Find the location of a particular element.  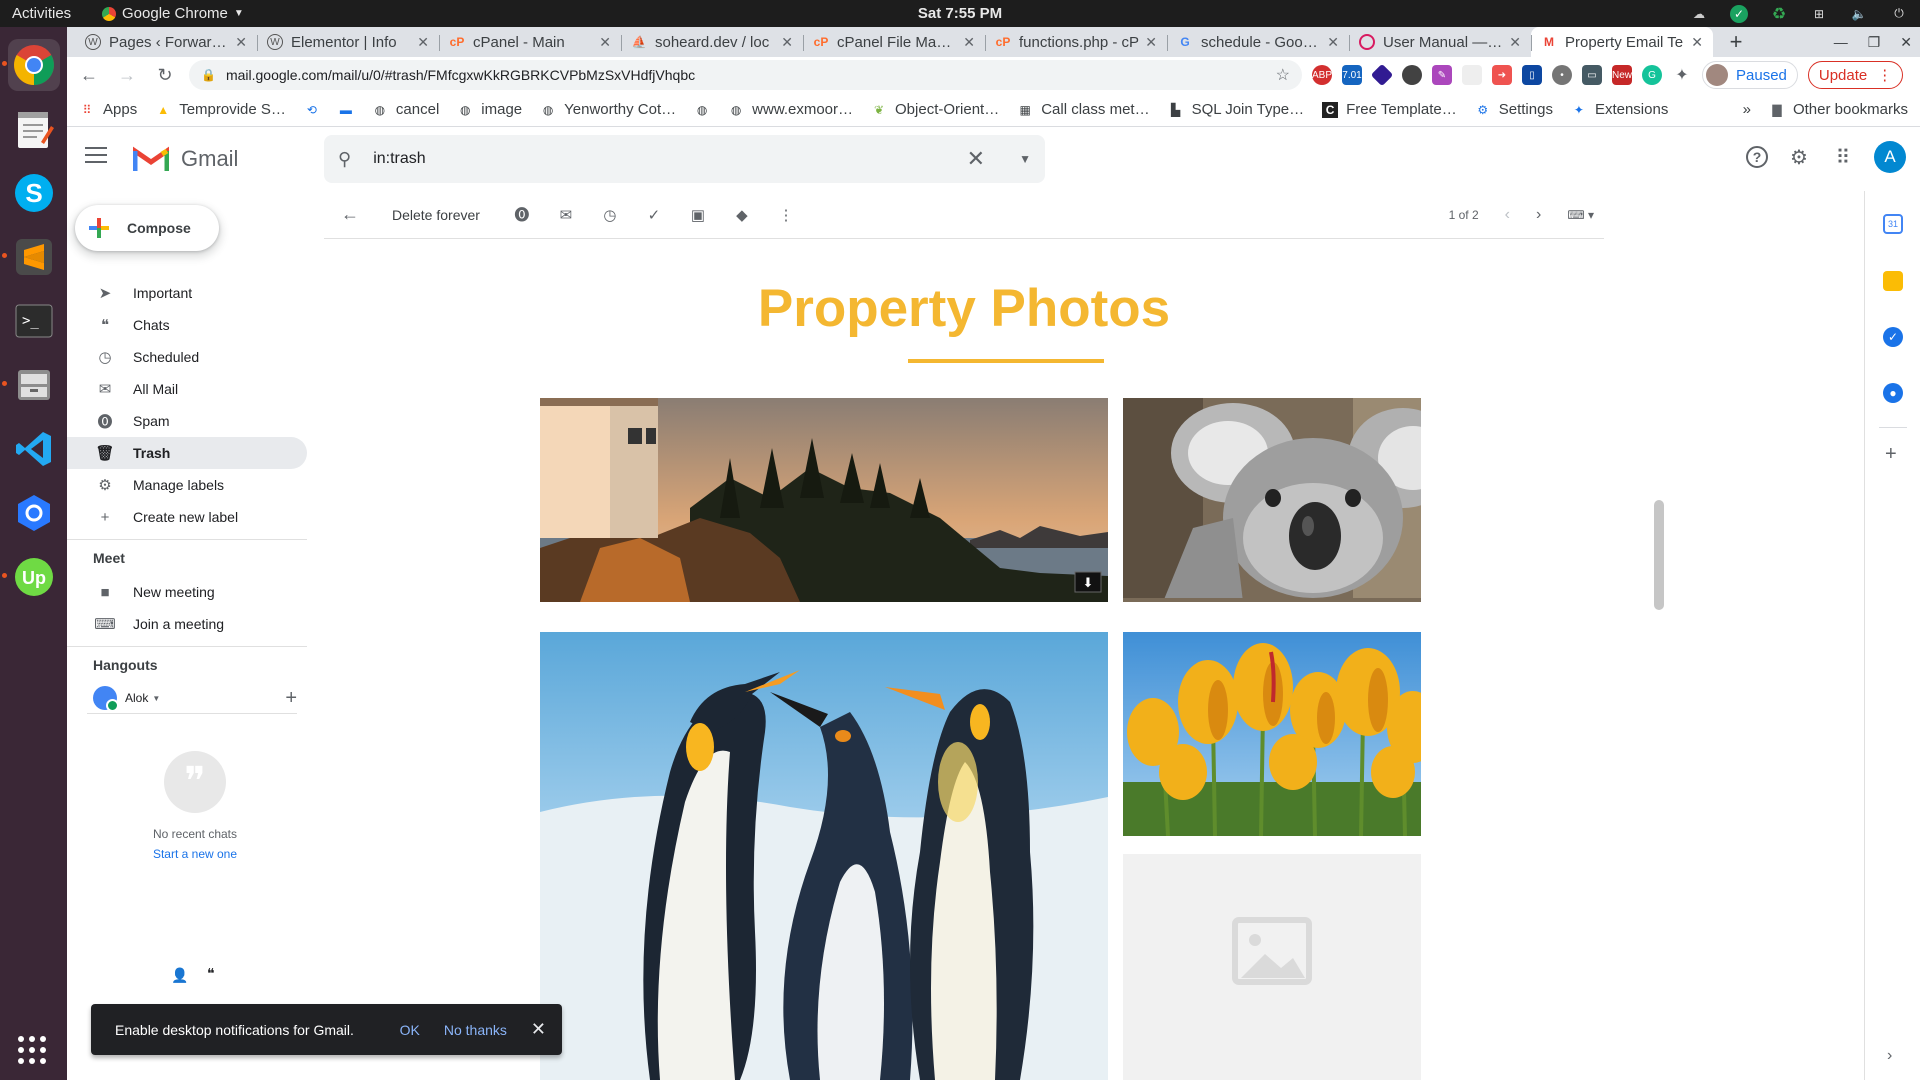

profile-button: Paused is located at coordinates (1750, 75).